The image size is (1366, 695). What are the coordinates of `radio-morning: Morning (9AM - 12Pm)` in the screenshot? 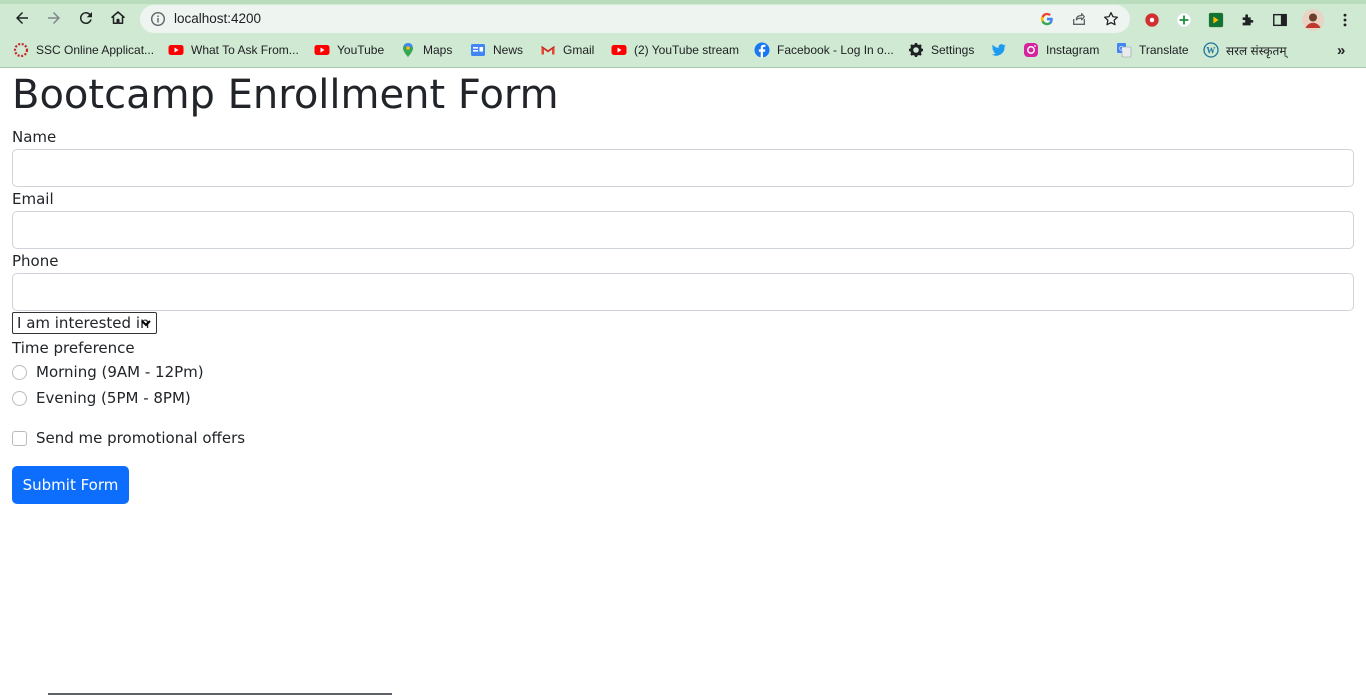 It's located at (108, 372).